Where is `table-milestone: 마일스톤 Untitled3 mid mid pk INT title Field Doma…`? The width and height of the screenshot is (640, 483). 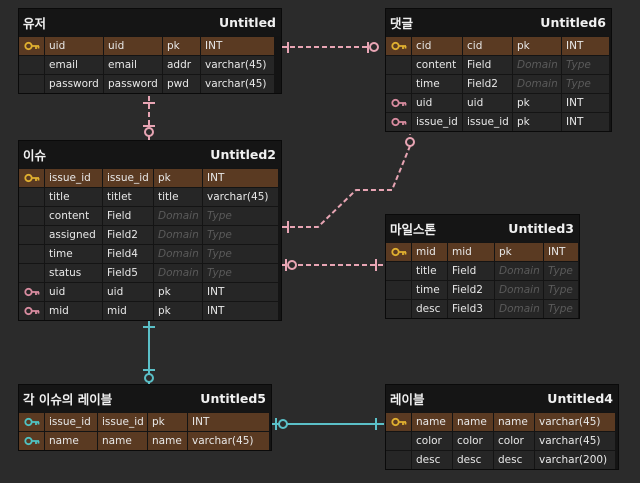 table-milestone: 마일스톤 Untitled3 mid mid pk INT title Field Doma… is located at coordinates (482, 266).